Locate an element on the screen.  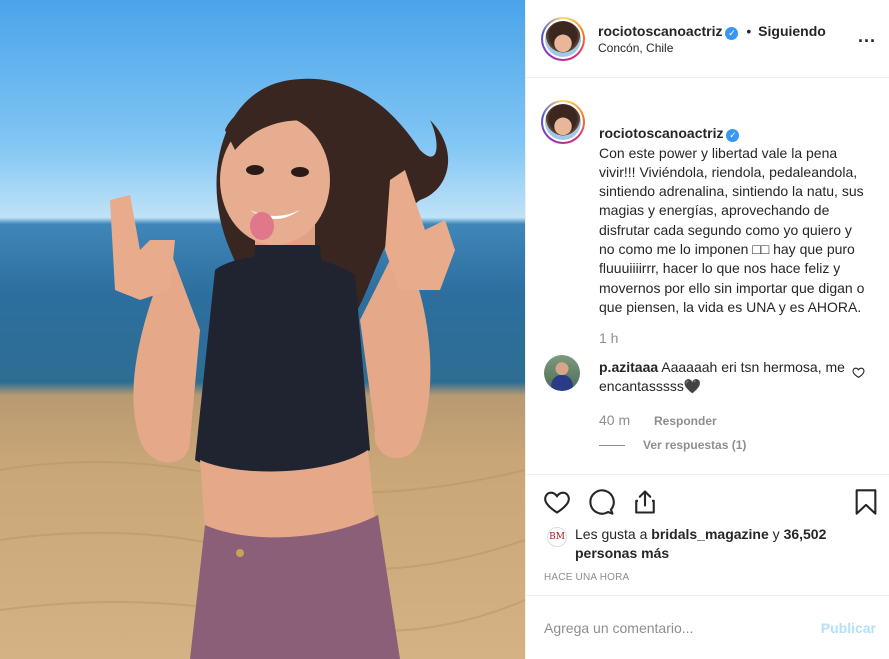
likes-prefix: Les gusta a is located at coordinates (613, 534).